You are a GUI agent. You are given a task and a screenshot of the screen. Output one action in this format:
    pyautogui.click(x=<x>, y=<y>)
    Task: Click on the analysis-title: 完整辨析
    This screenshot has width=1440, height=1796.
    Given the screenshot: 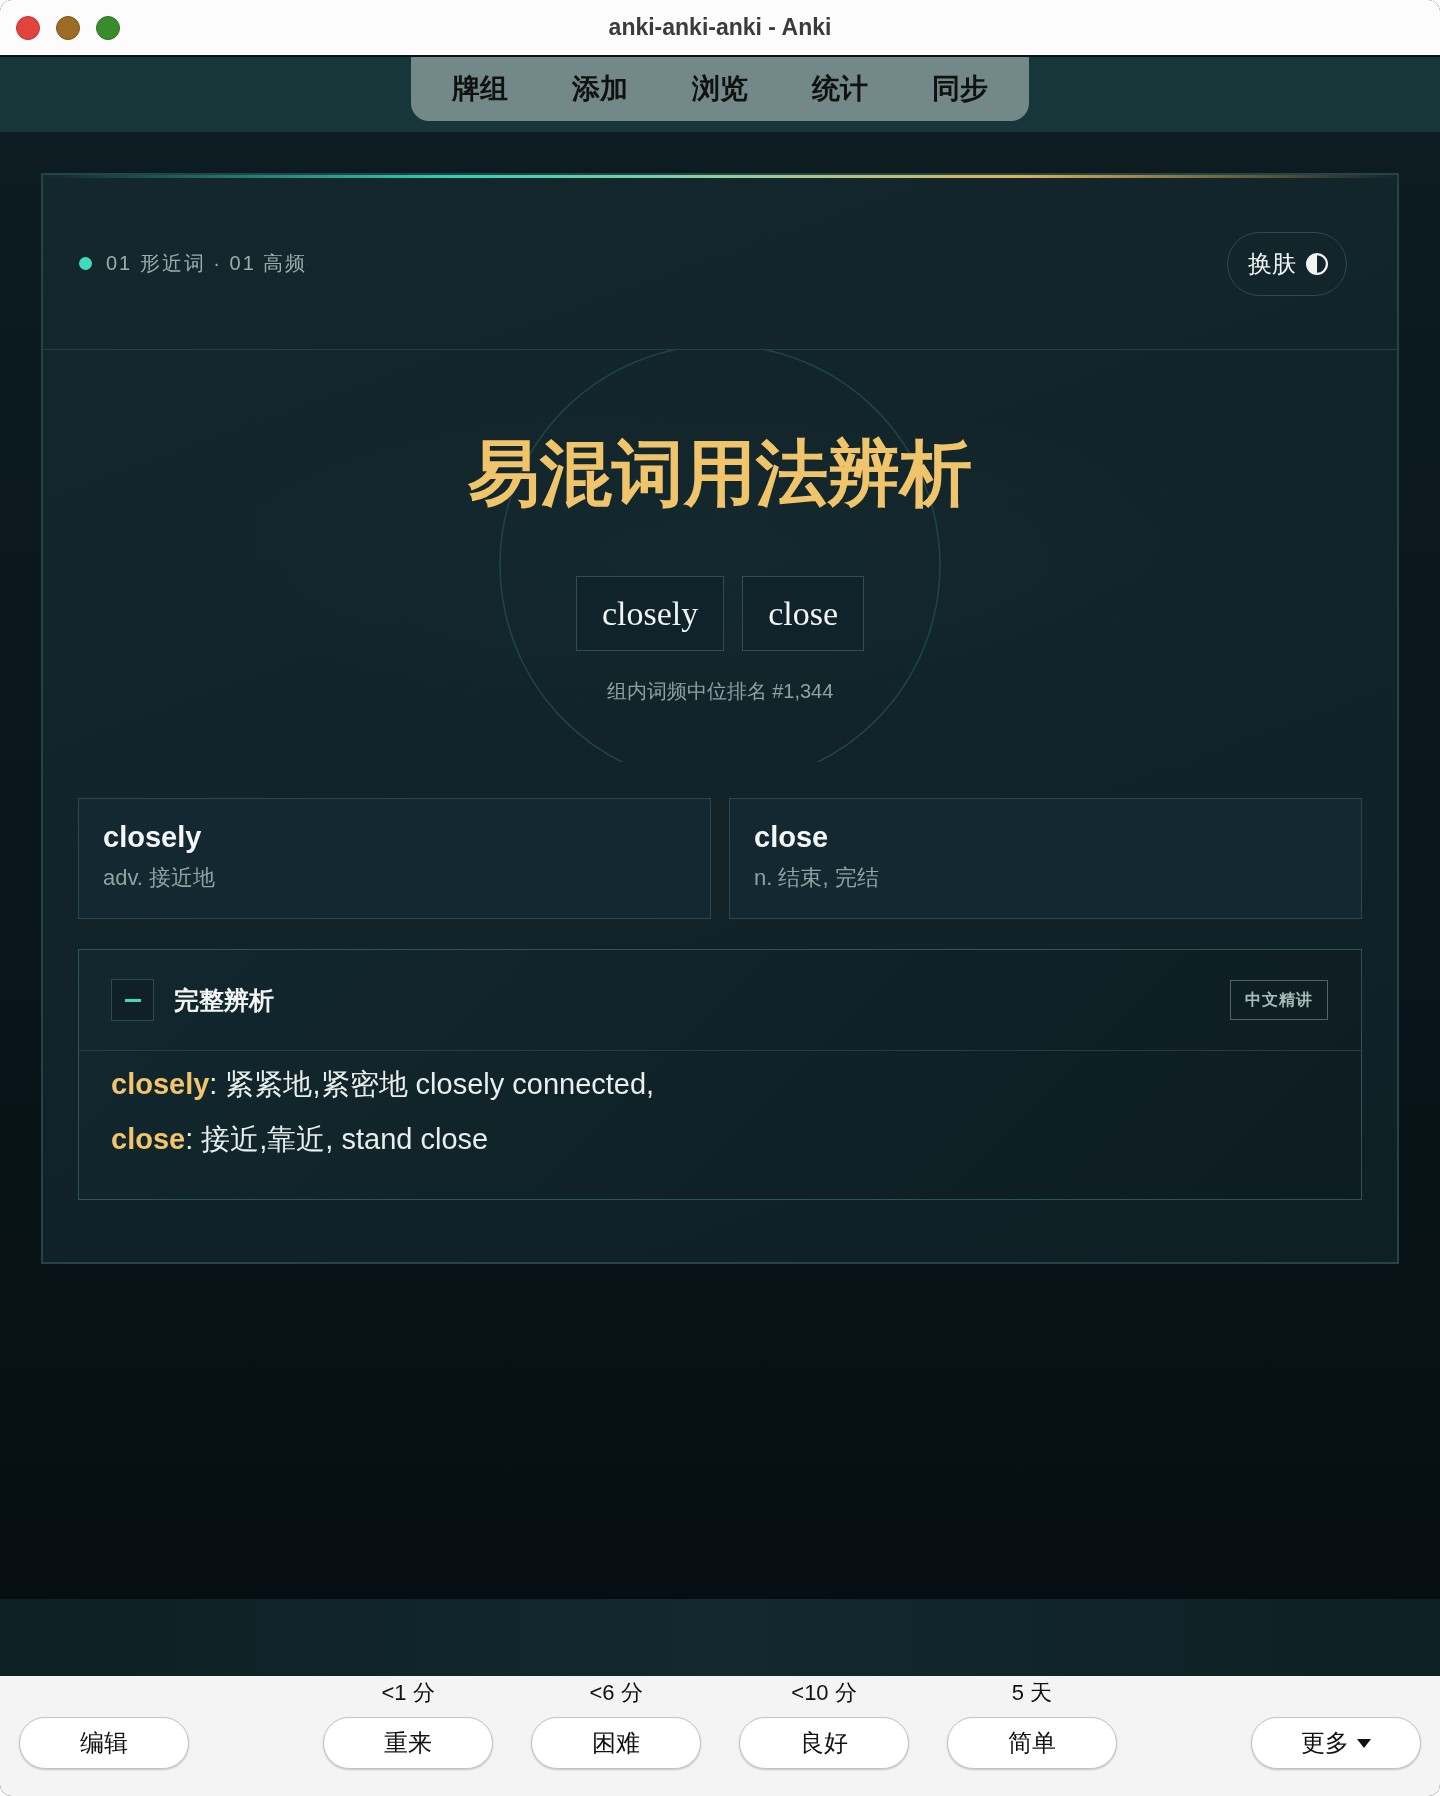 What is the action you would take?
    pyautogui.click(x=224, y=1000)
    